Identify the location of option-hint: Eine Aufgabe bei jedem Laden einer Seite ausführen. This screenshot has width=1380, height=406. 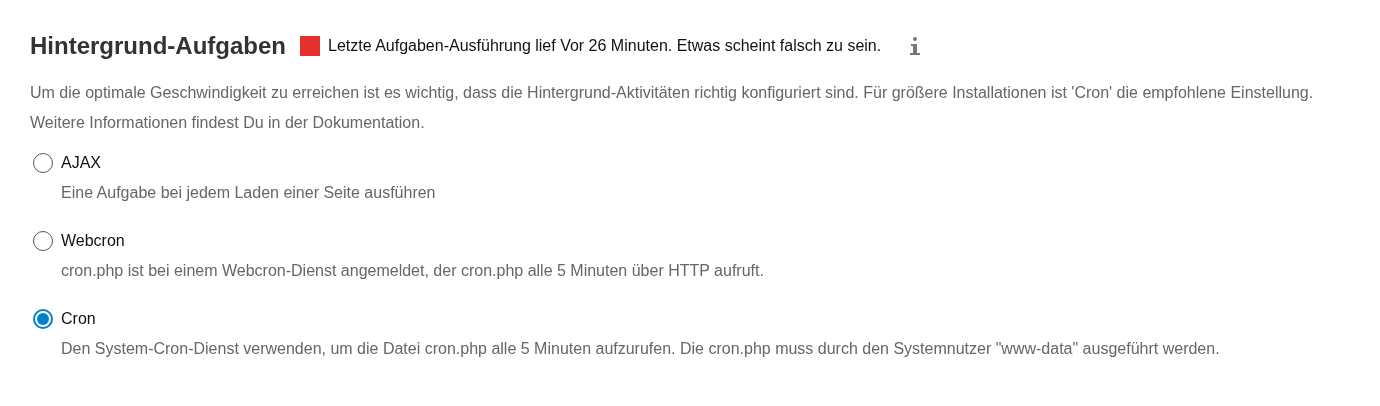
(248, 193).